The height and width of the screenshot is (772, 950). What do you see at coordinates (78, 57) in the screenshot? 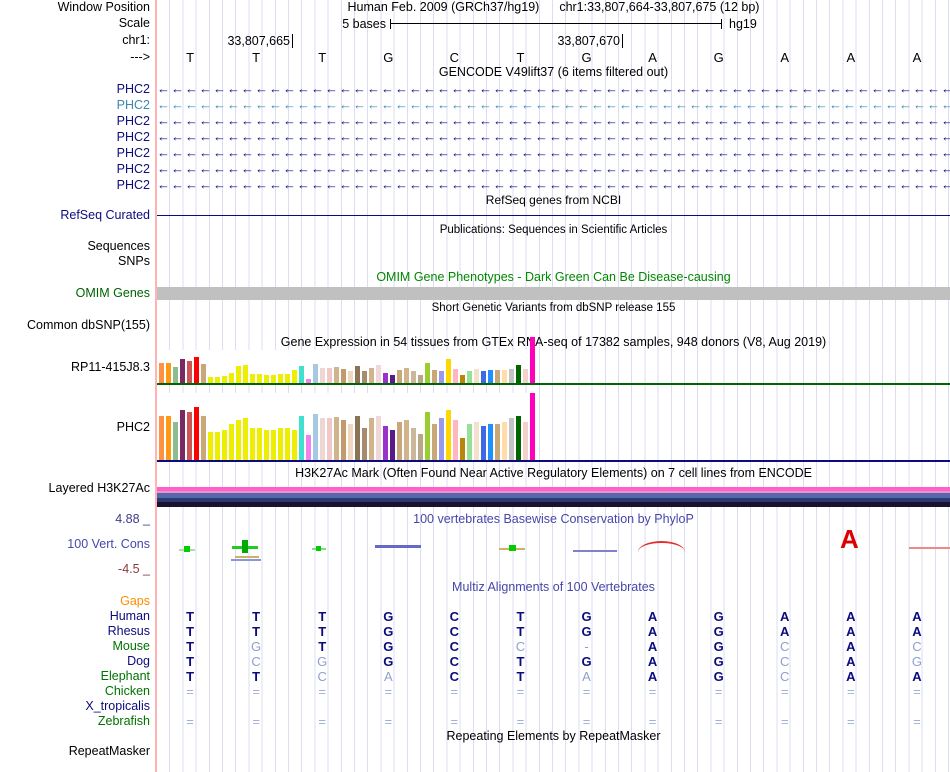
I see `strand-label: --->` at bounding box center [78, 57].